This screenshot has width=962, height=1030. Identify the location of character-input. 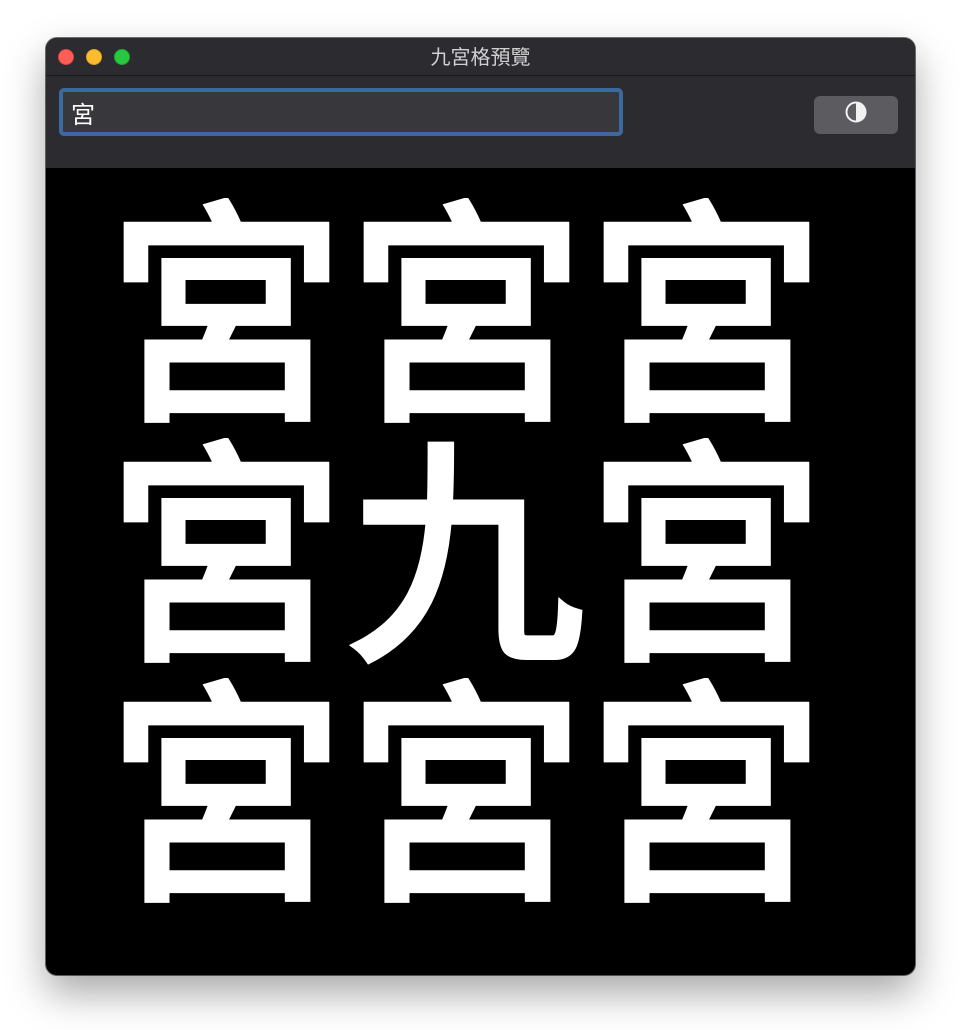
(341, 112).